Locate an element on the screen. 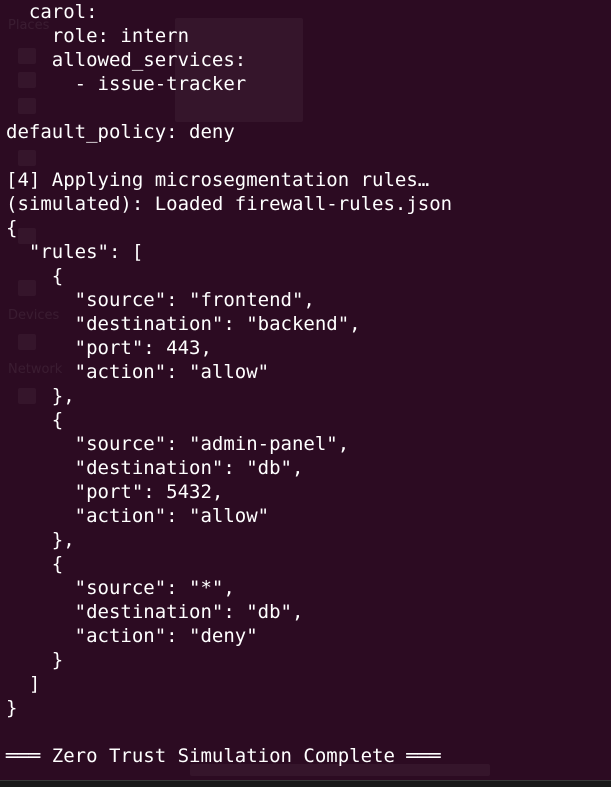 The height and width of the screenshot is (787, 611). terminal-line: ] is located at coordinates (23, 684).